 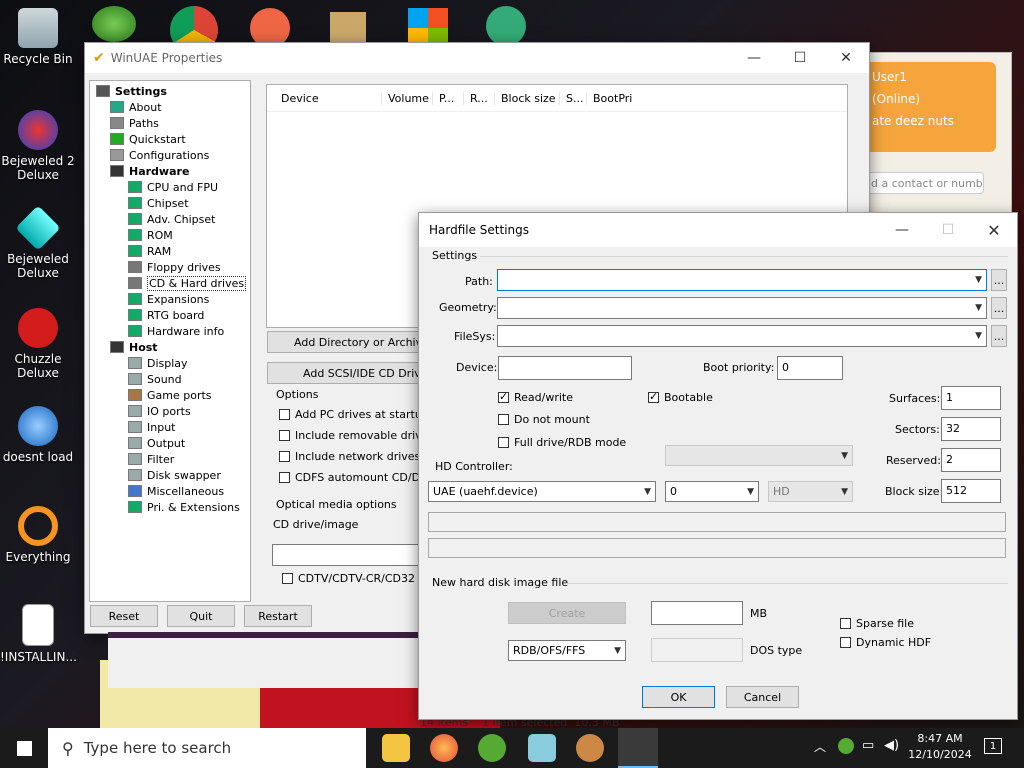 What do you see at coordinates (173, 187) in the screenshot?
I see `tree-item-cpu-and-fpu: CPU and FPU` at bounding box center [173, 187].